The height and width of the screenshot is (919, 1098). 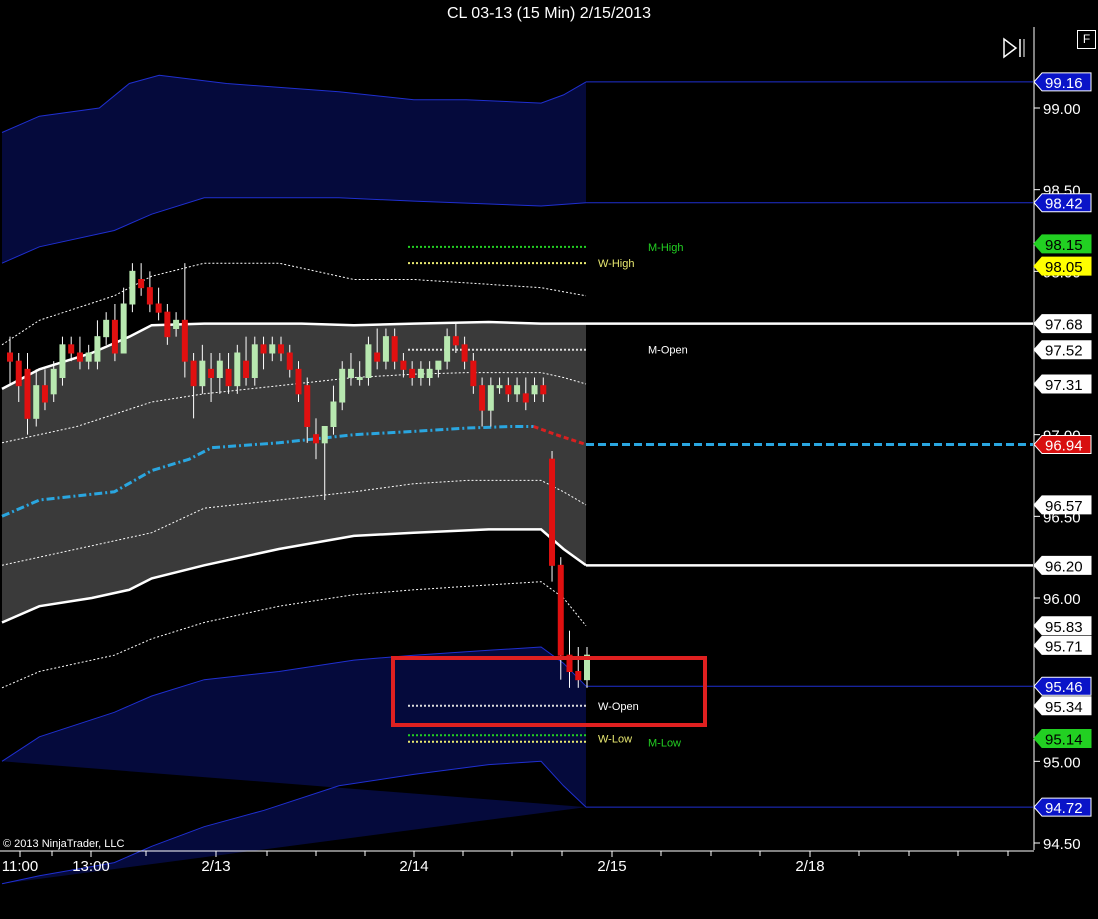 I want to click on price-marker-98-15: 98.15, so click(x=1062, y=244).